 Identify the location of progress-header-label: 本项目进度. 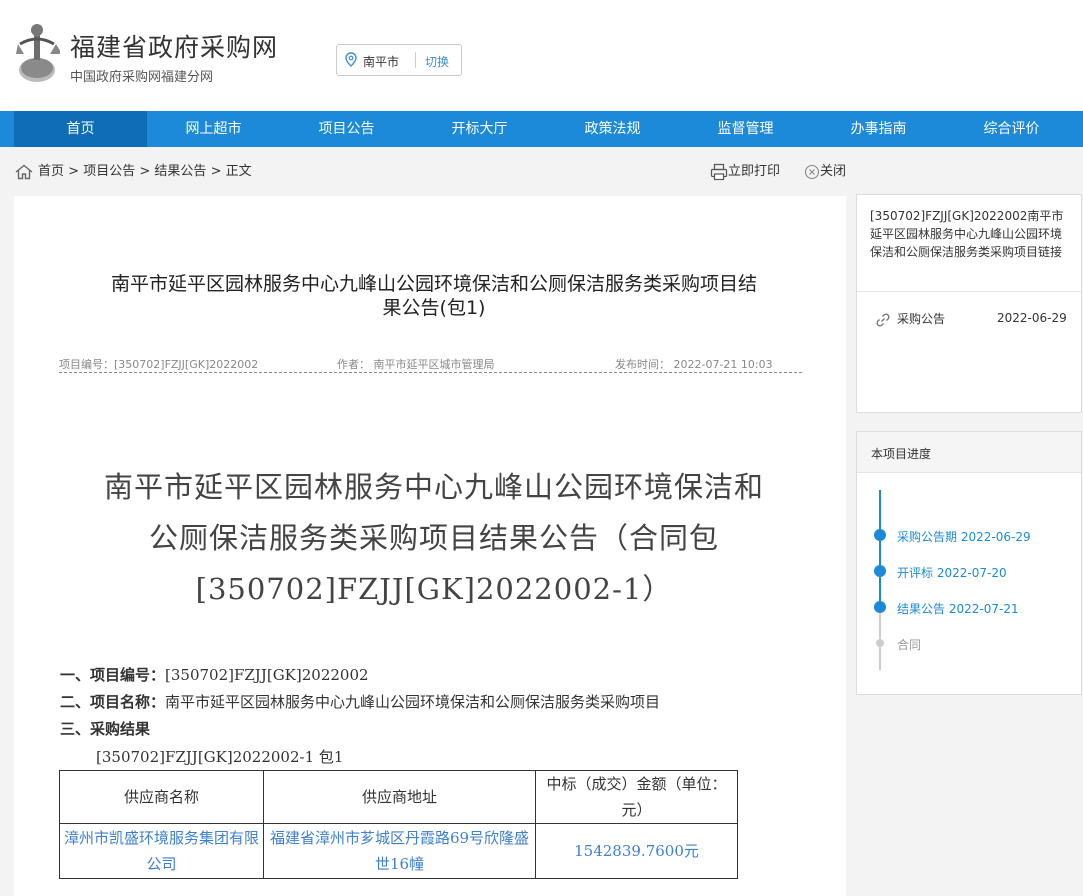
(901, 454).